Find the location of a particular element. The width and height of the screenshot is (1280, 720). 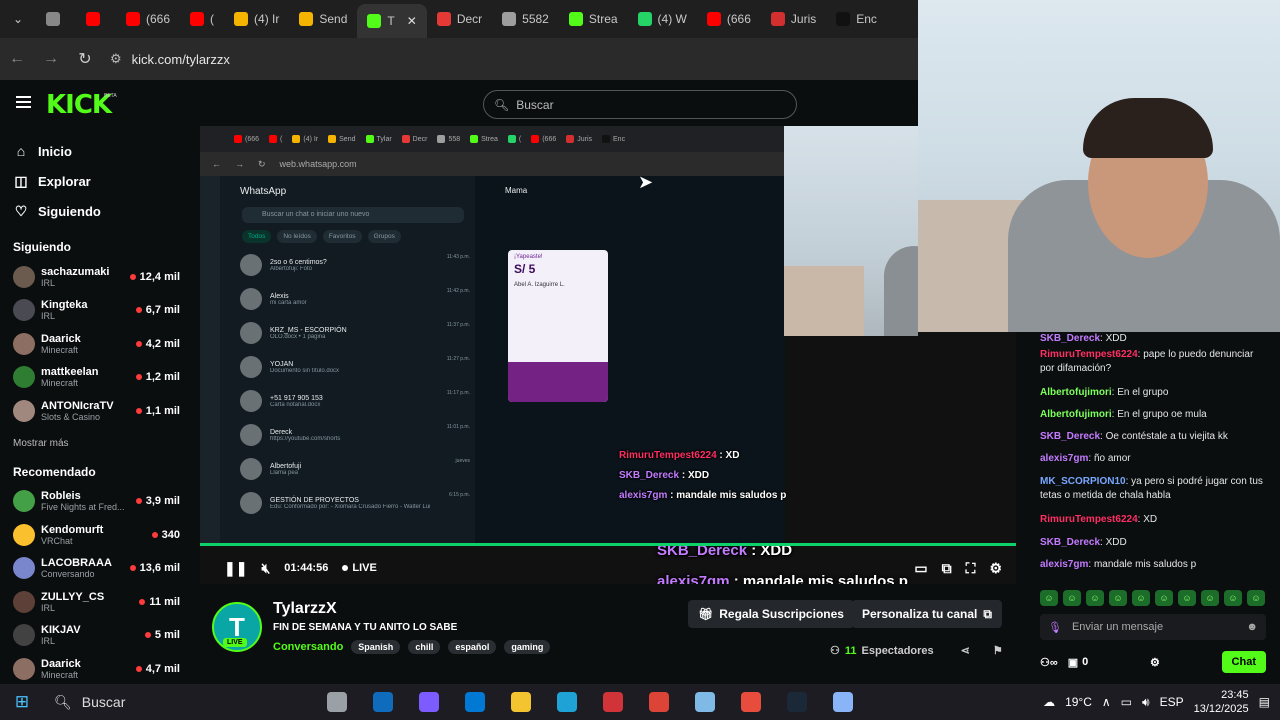

category-link: Conversando is located at coordinates (308, 647).